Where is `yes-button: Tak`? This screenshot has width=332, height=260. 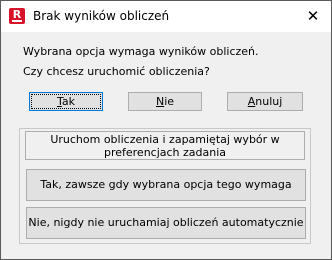
yes-button: Tak is located at coordinates (66, 101).